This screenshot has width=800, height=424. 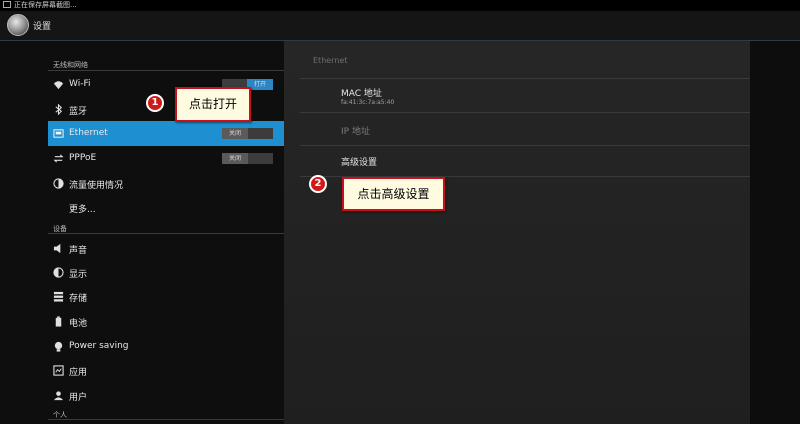 I want to click on sidebar-item-label: 声音, so click(x=78, y=251).